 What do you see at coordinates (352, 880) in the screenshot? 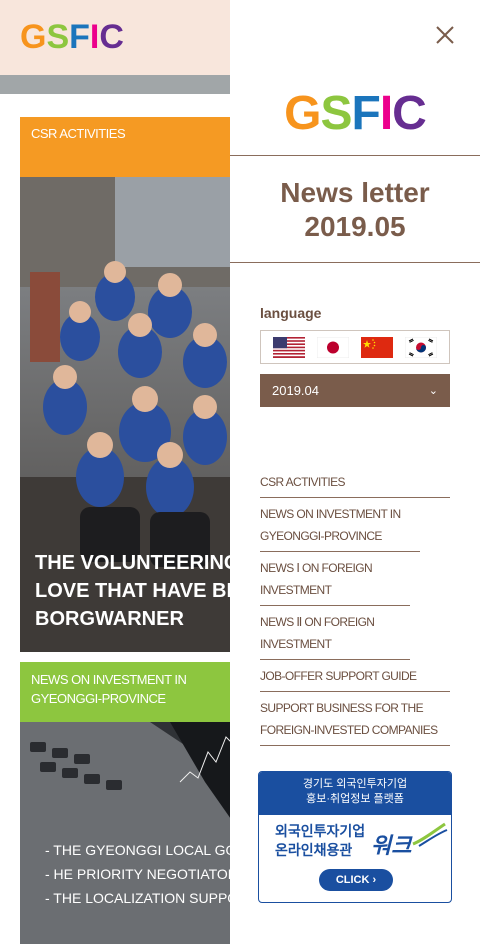
I see `click-label: CLICK` at bounding box center [352, 880].